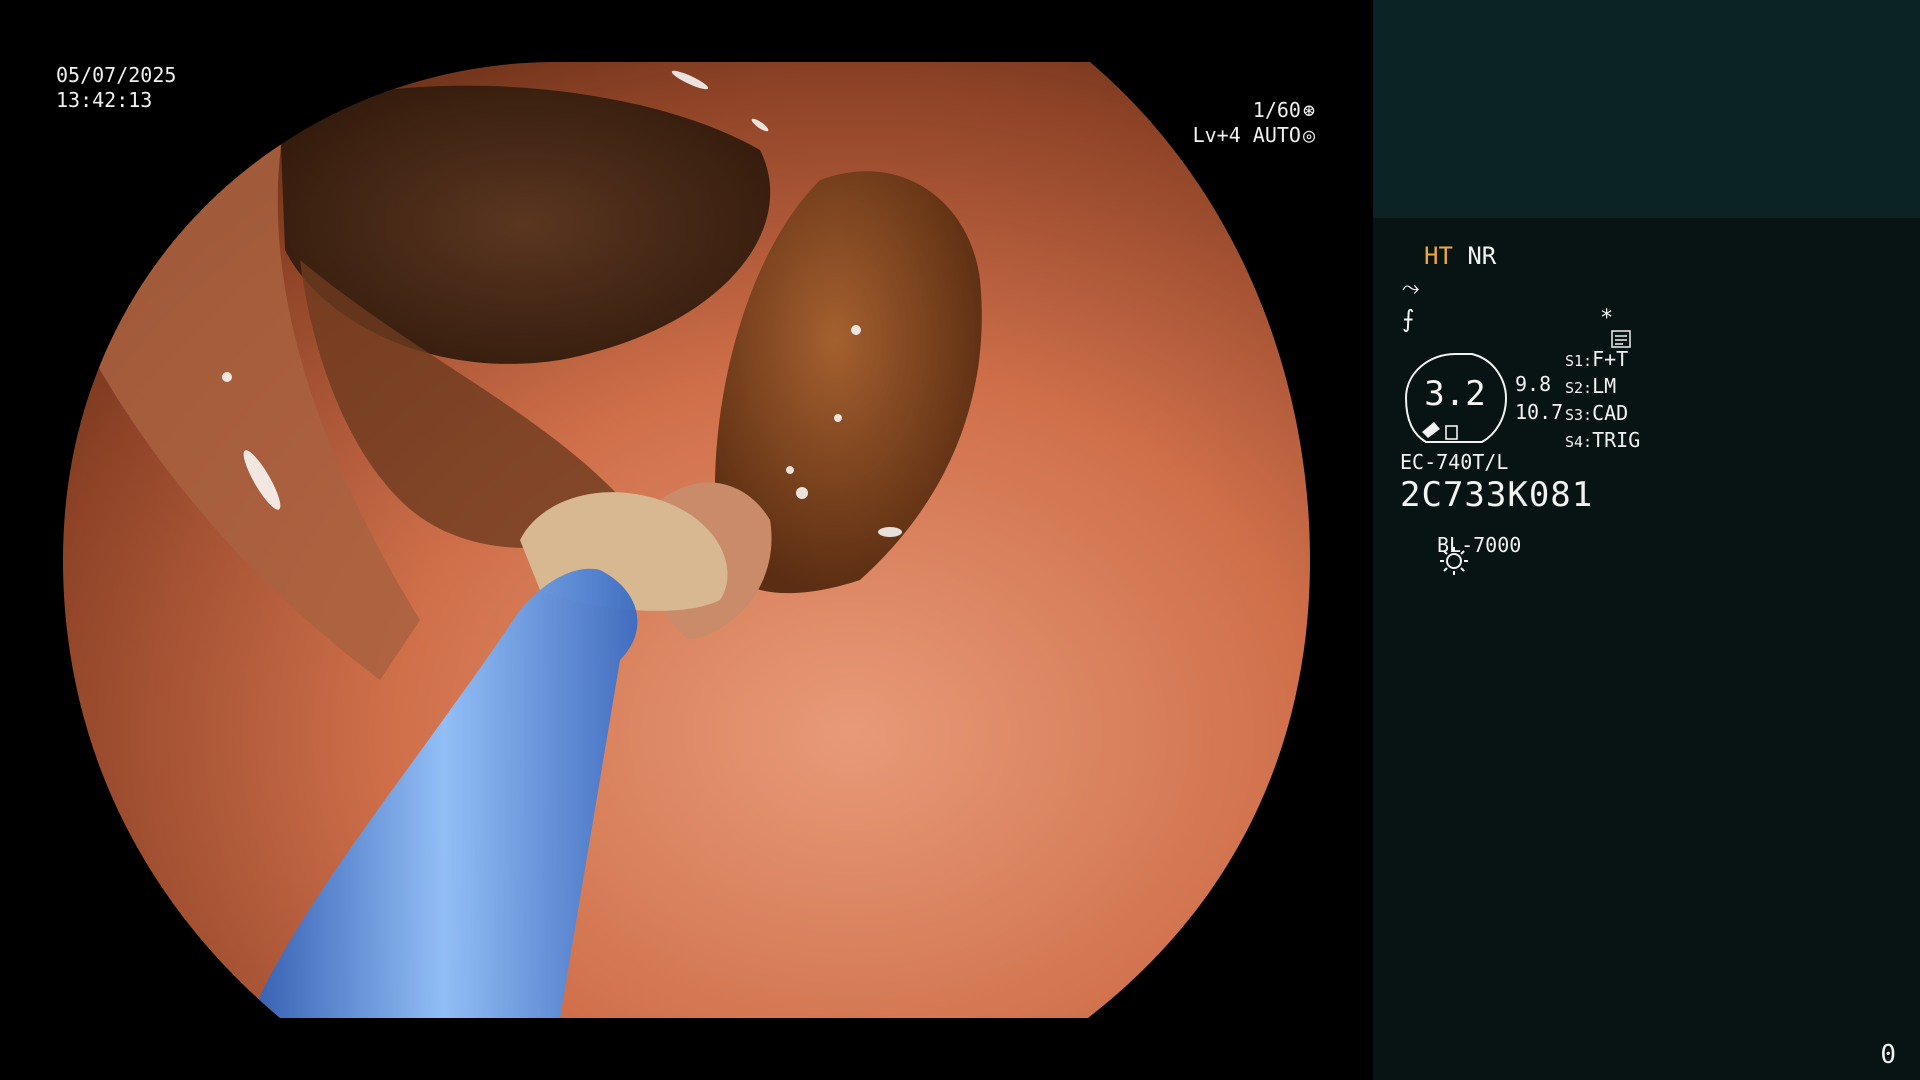 Image resolution: width=1920 pixels, height=1080 pixels. I want to click on scope-model: EC-740T/L, so click(1454, 462).